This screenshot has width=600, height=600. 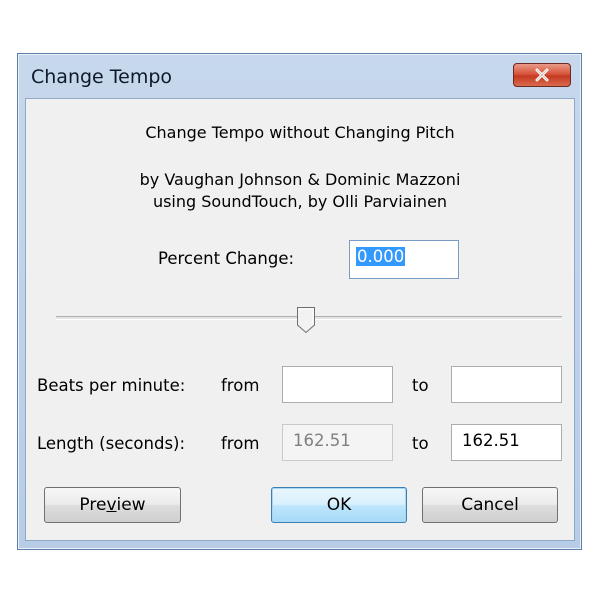 I want to click on percent-change-value: 0.000, so click(x=381, y=256).